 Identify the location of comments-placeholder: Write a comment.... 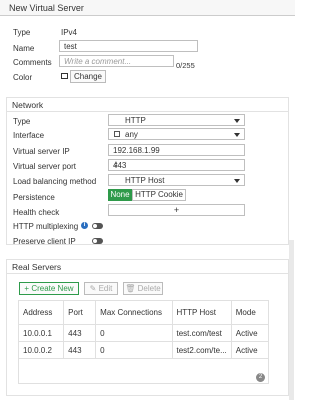
(98, 61).